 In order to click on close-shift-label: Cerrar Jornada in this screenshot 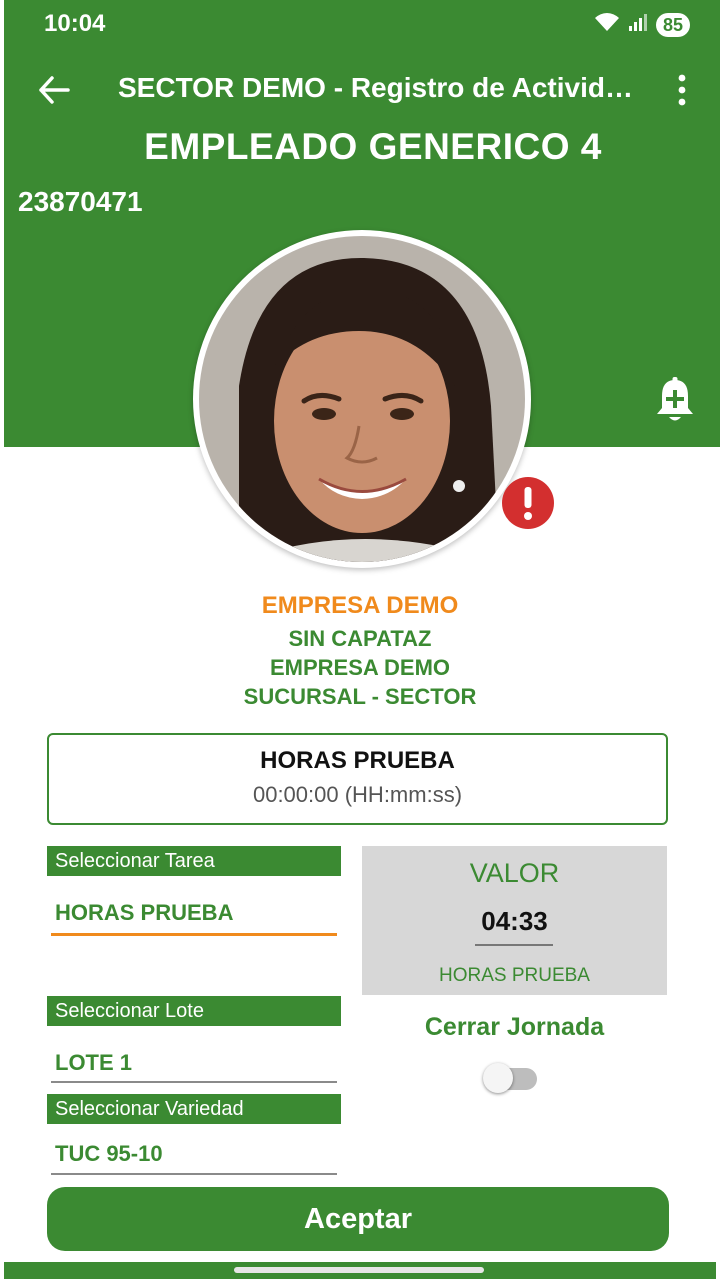, I will do `click(514, 1027)`.